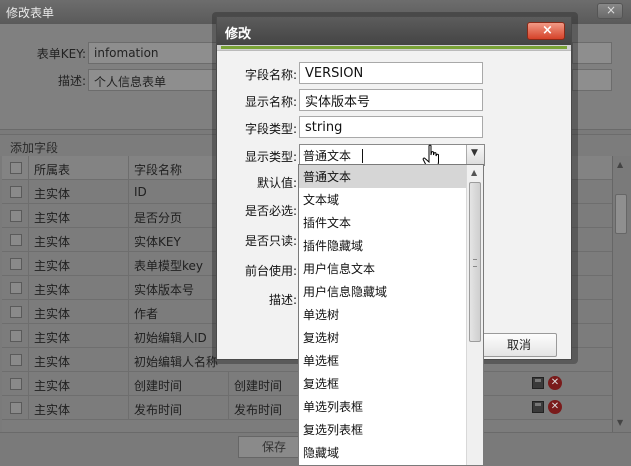 The width and height of the screenshot is (631, 466). Describe the element at coordinates (383, 245) in the screenshot. I see `dropdown-option: 插件隐藏域` at that location.